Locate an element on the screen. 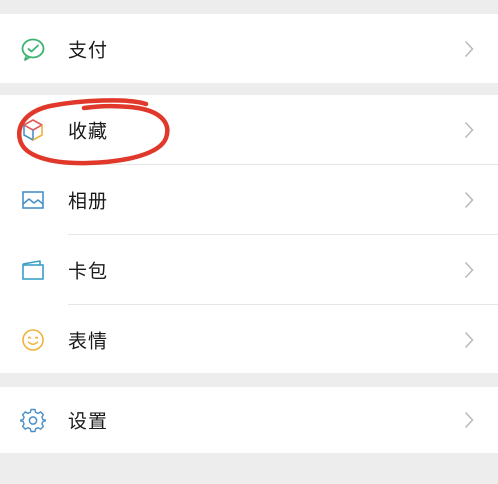 The image size is (498, 484). picture-icon is located at coordinates (33, 200).